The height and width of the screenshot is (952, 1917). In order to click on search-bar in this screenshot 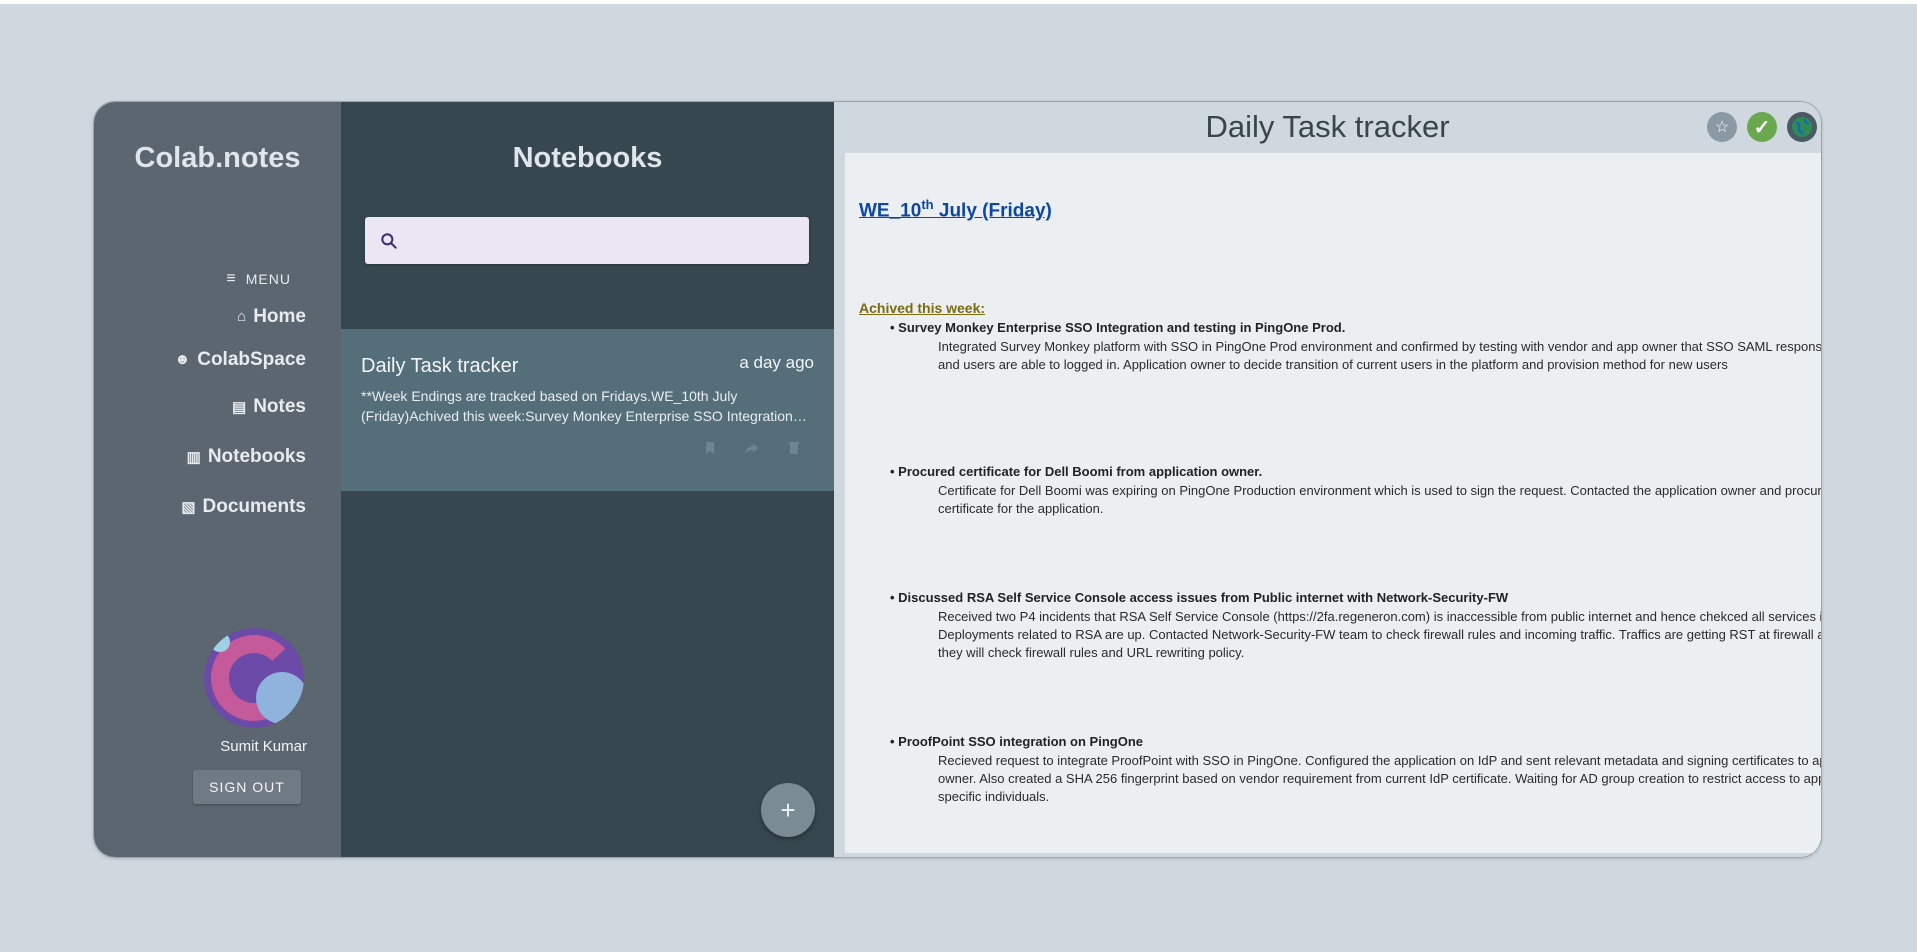, I will do `click(587, 240)`.